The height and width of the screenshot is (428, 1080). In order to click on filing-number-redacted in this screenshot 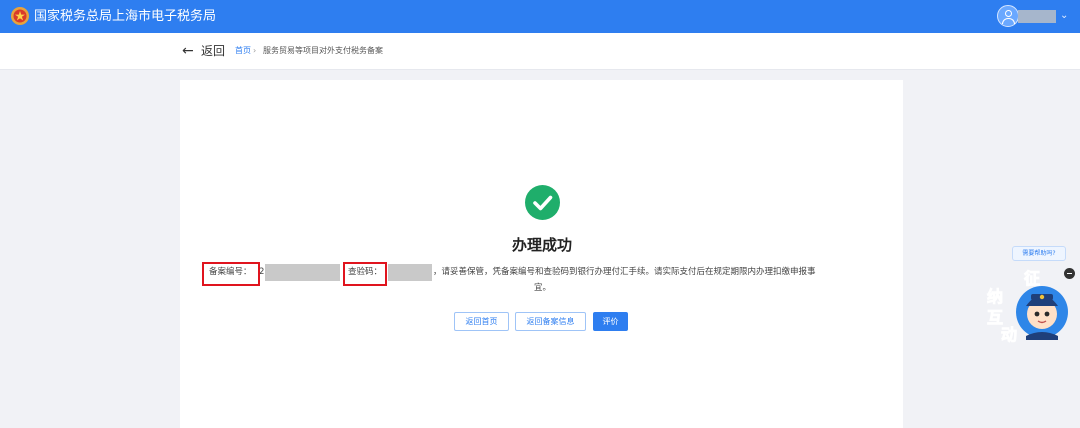, I will do `click(302, 272)`.